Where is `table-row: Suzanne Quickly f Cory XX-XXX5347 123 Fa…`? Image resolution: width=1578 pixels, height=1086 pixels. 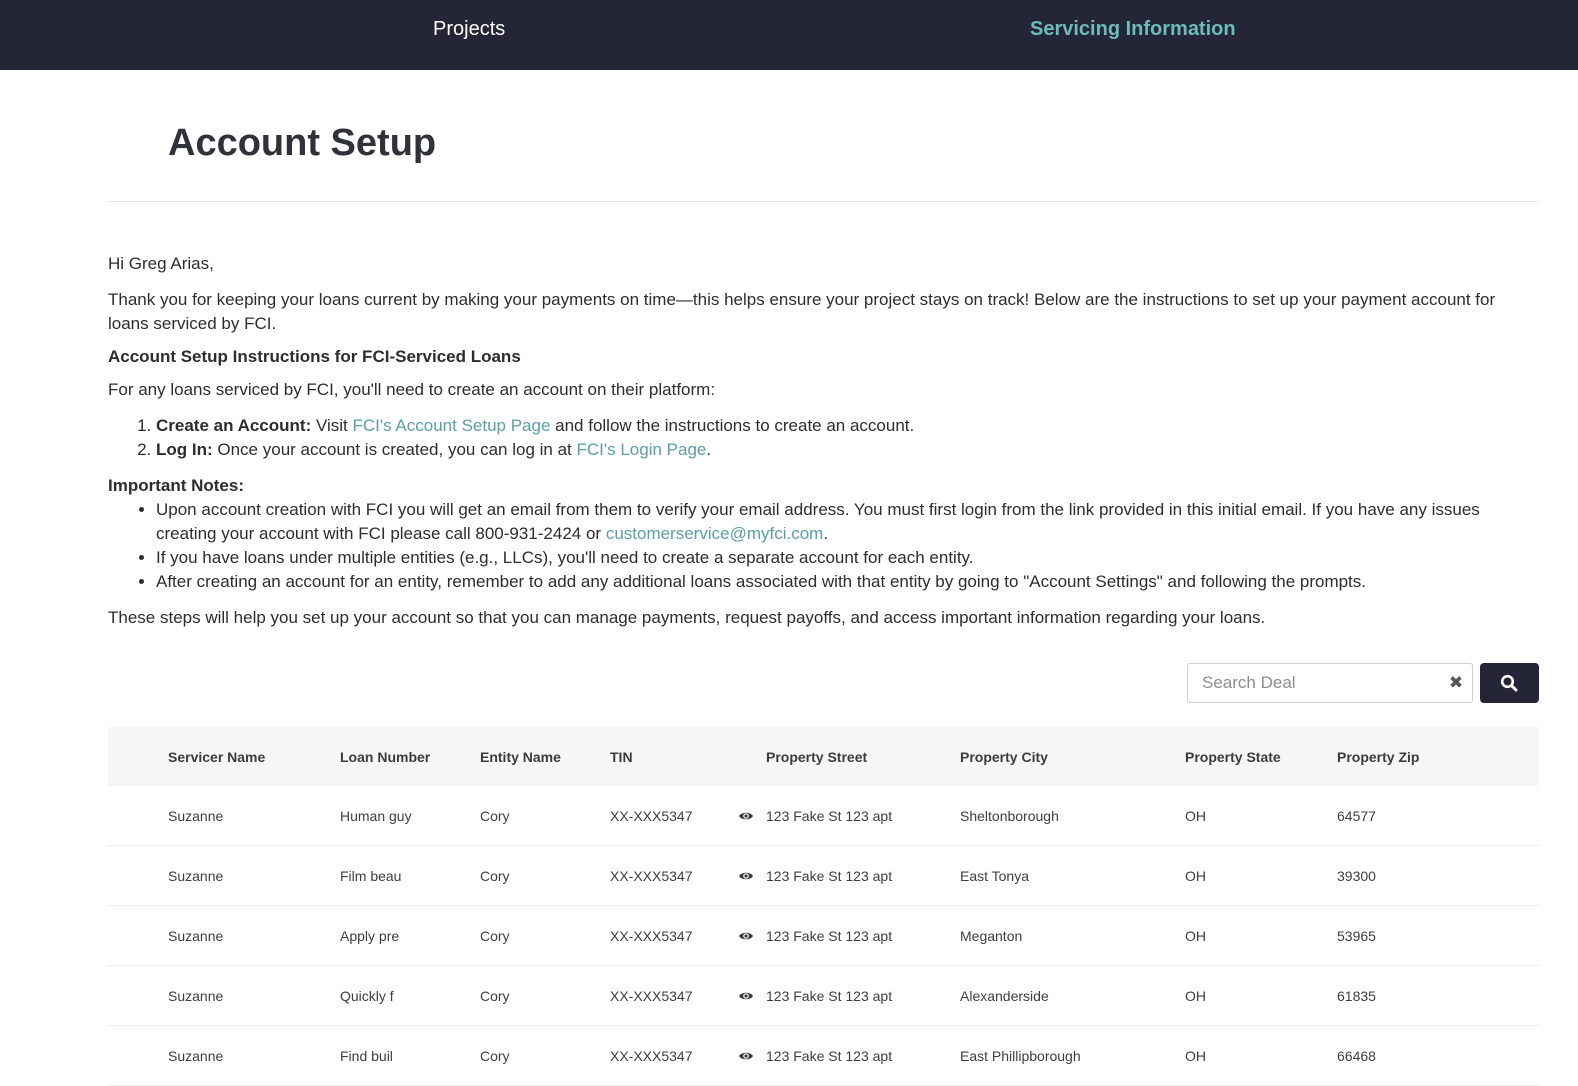
table-row: Suzanne Quickly f Cory XX-XXX5347 123 Fa… is located at coordinates (823, 996).